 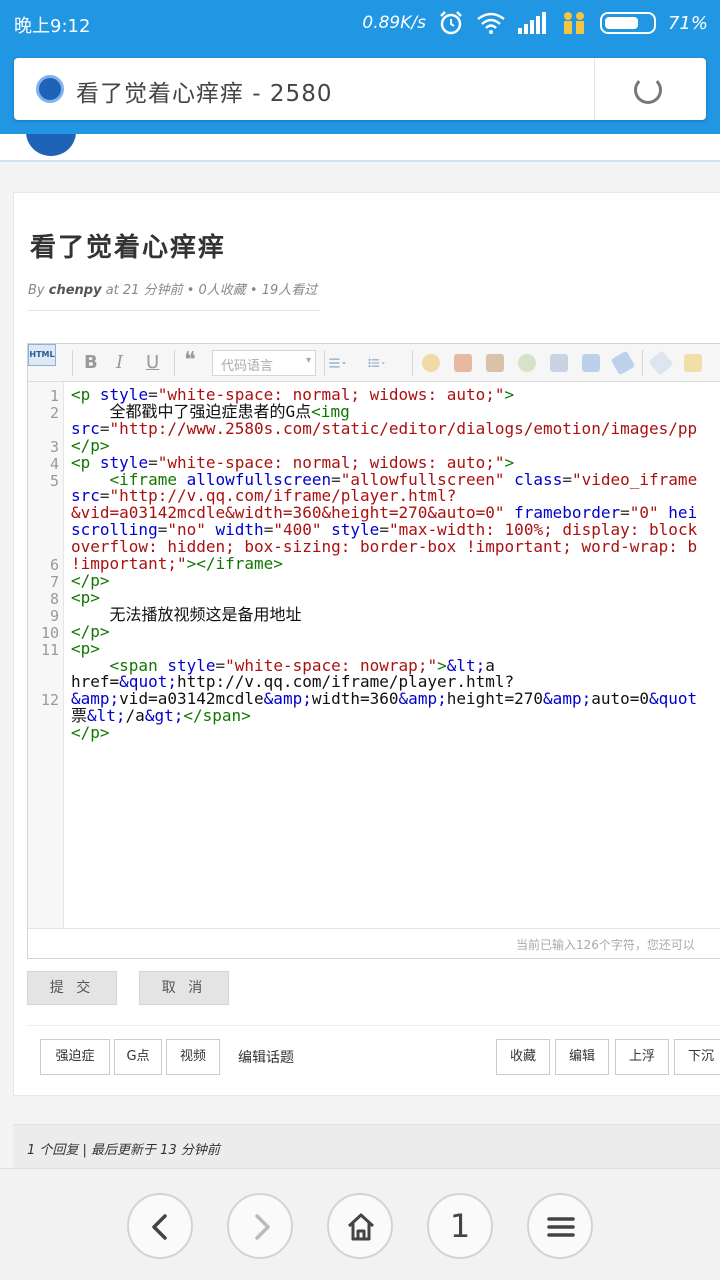 I want to click on site-logo, so click(x=51, y=145).